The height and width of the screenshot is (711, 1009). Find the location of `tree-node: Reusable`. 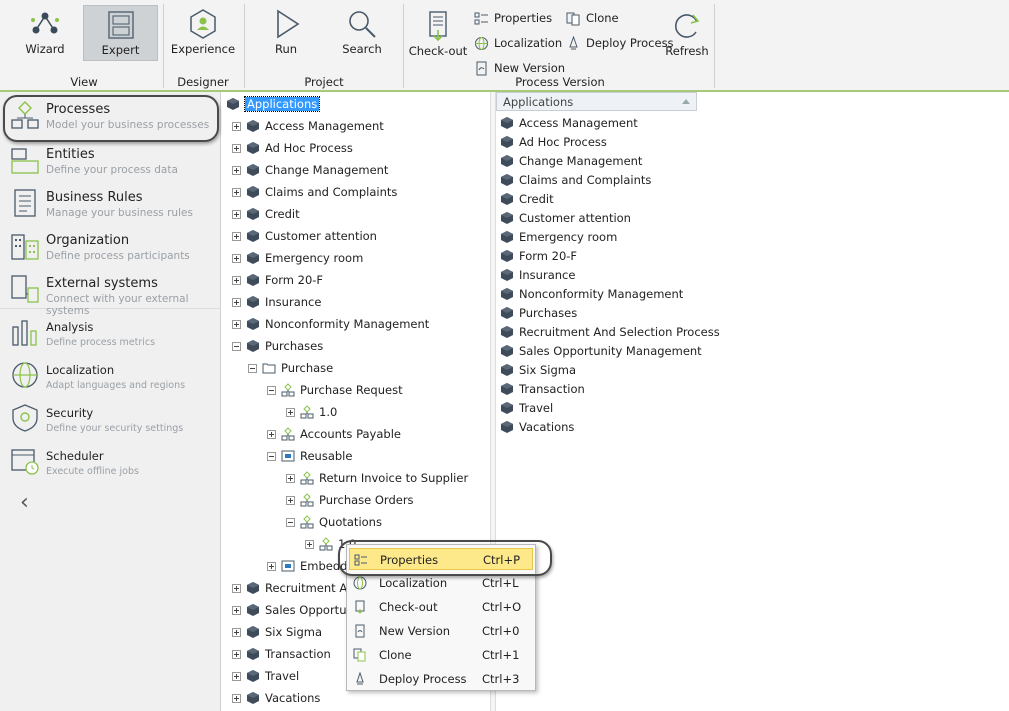

tree-node: Reusable is located at coordinates (309, 456).